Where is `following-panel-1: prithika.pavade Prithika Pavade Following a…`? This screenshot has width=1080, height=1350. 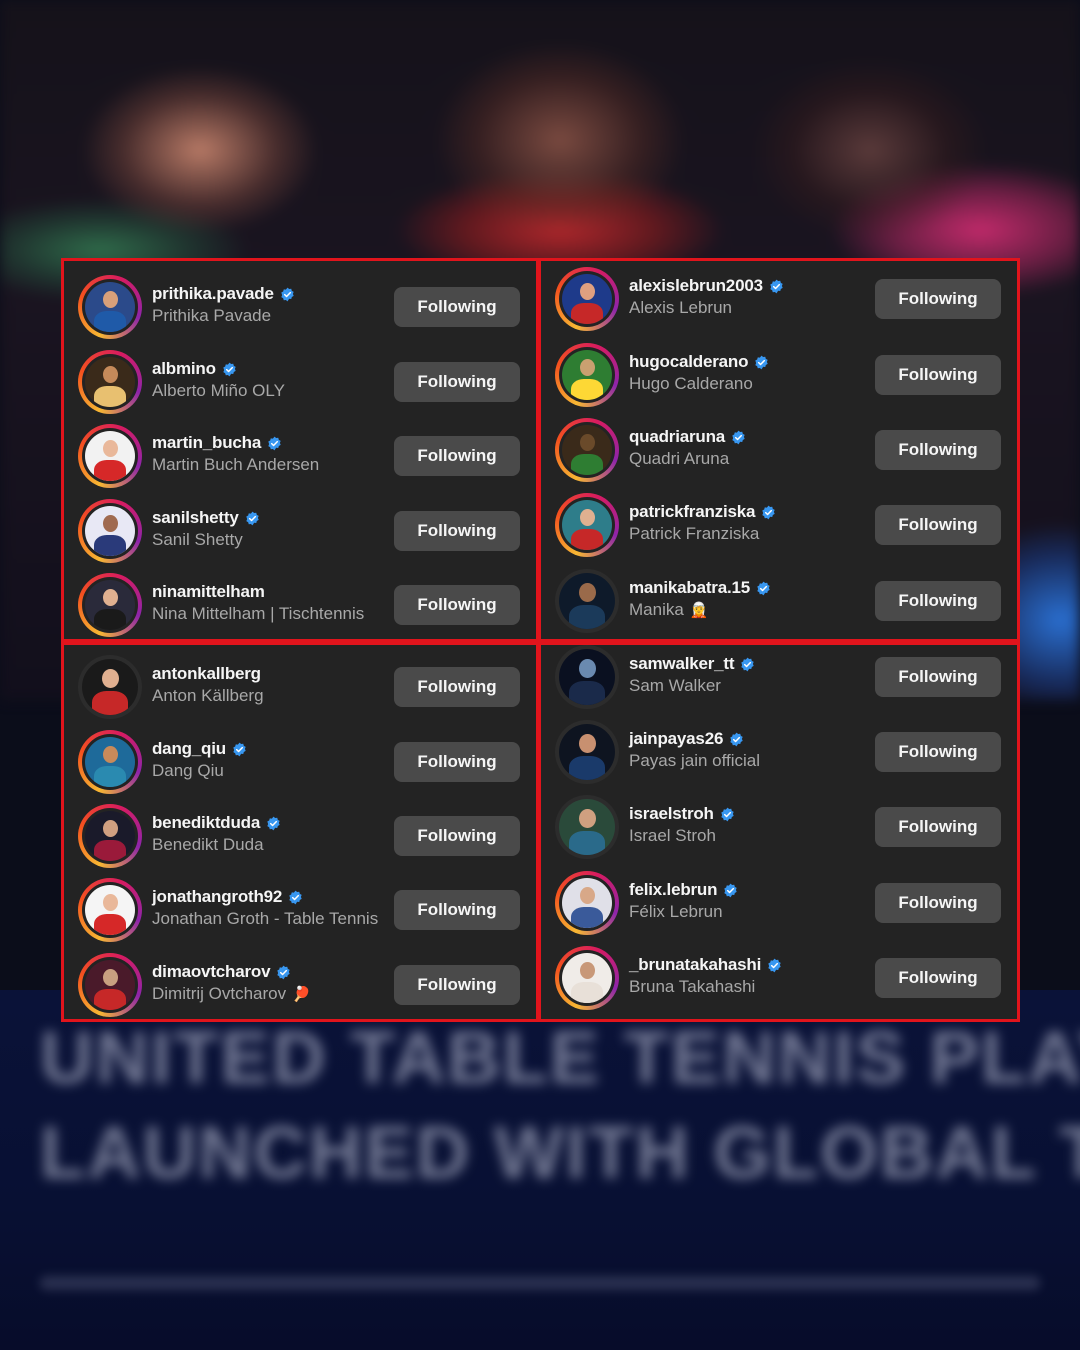 following-panel-1: prithika.pavade Prithika Pavade Following a… is located at coordinates (300, 450).